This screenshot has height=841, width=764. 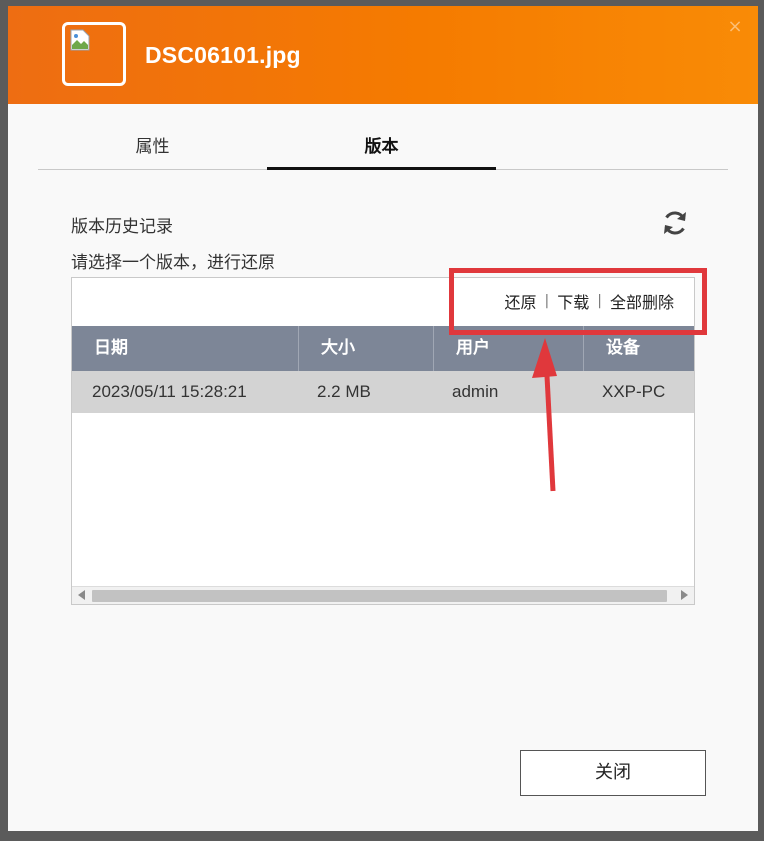 I want to click on tab-versions: 版本, so click(x=381, y=150).